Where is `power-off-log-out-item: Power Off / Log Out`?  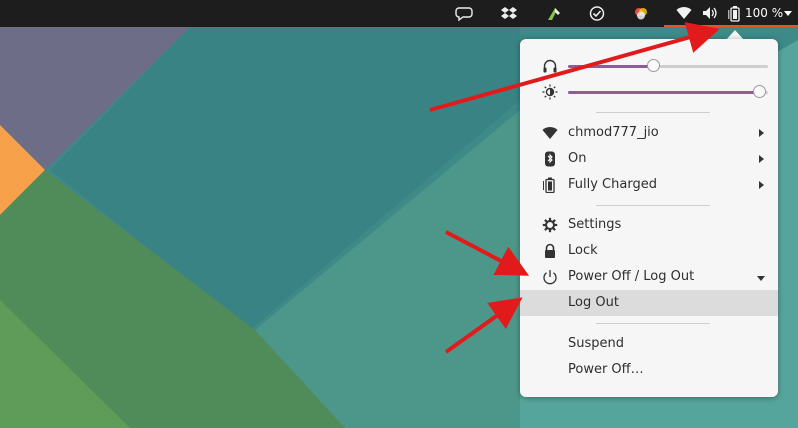
power-off-log-out-item: Power Off / Log Out is located at coordinates (649, 277).